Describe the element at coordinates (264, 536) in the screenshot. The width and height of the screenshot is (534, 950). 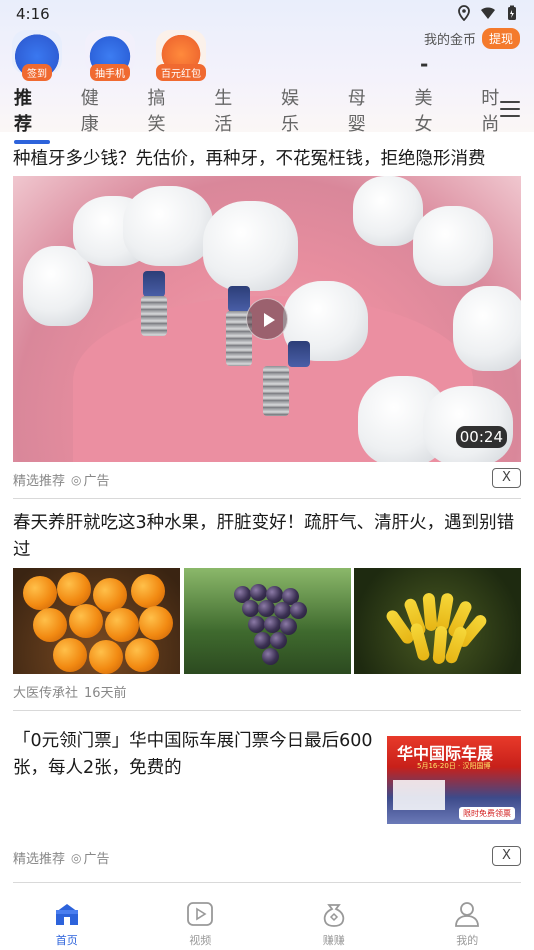
I see `feed-item-title: 春天养肝就吃这3种水果，肝脏变好！疏肝气、清肝火，遇到别错过` at that location.